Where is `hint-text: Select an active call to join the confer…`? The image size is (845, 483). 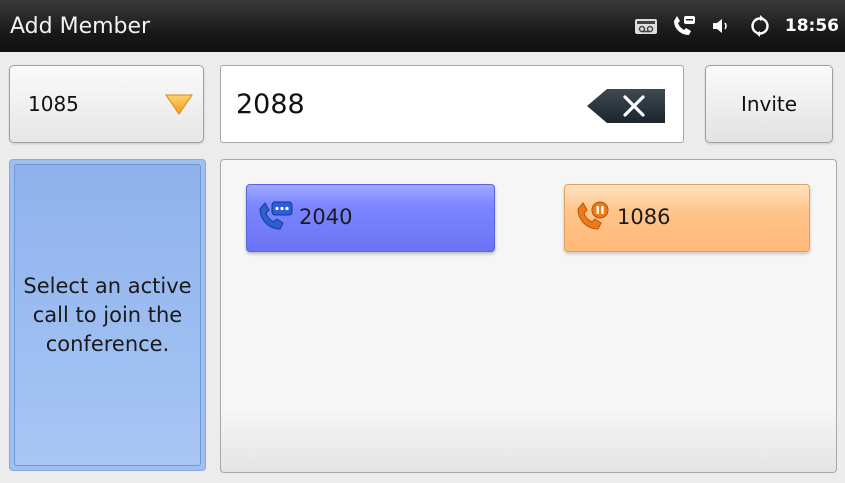
hint-text: Select an active call to join the confer… is located at coordinates (107, 314).